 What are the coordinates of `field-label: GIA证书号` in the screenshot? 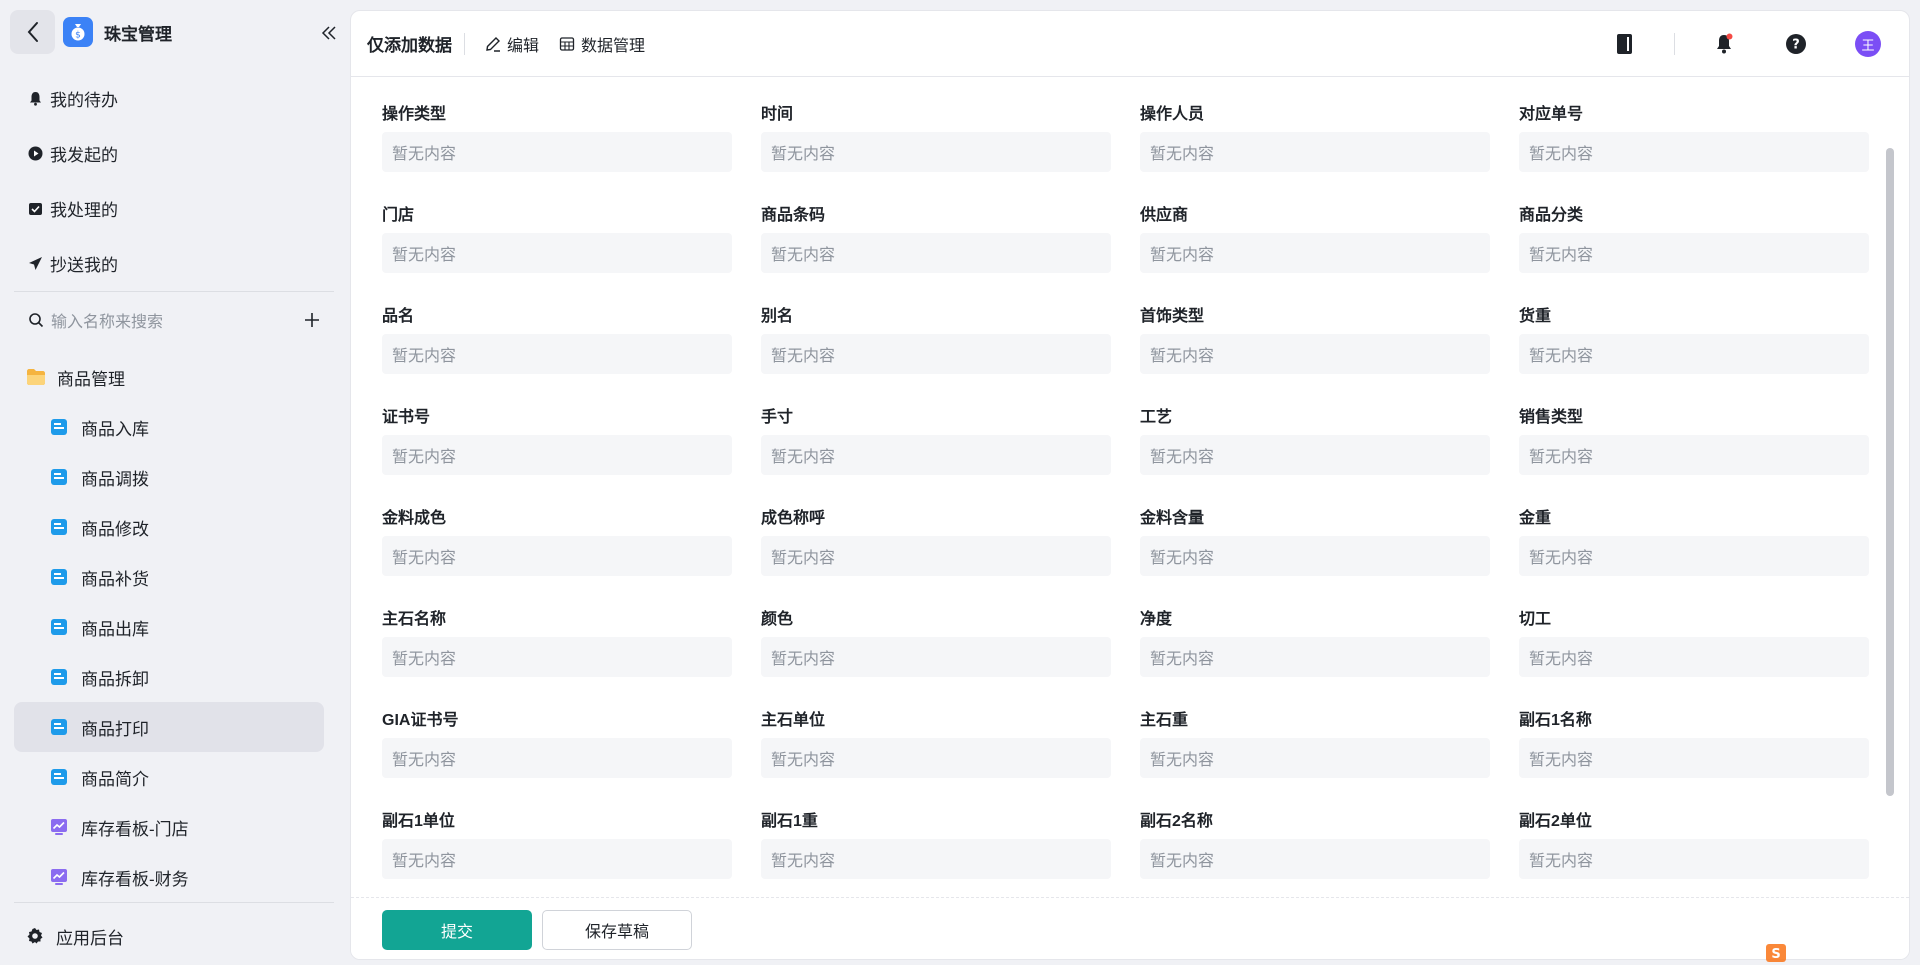 It's located at (420, 720).